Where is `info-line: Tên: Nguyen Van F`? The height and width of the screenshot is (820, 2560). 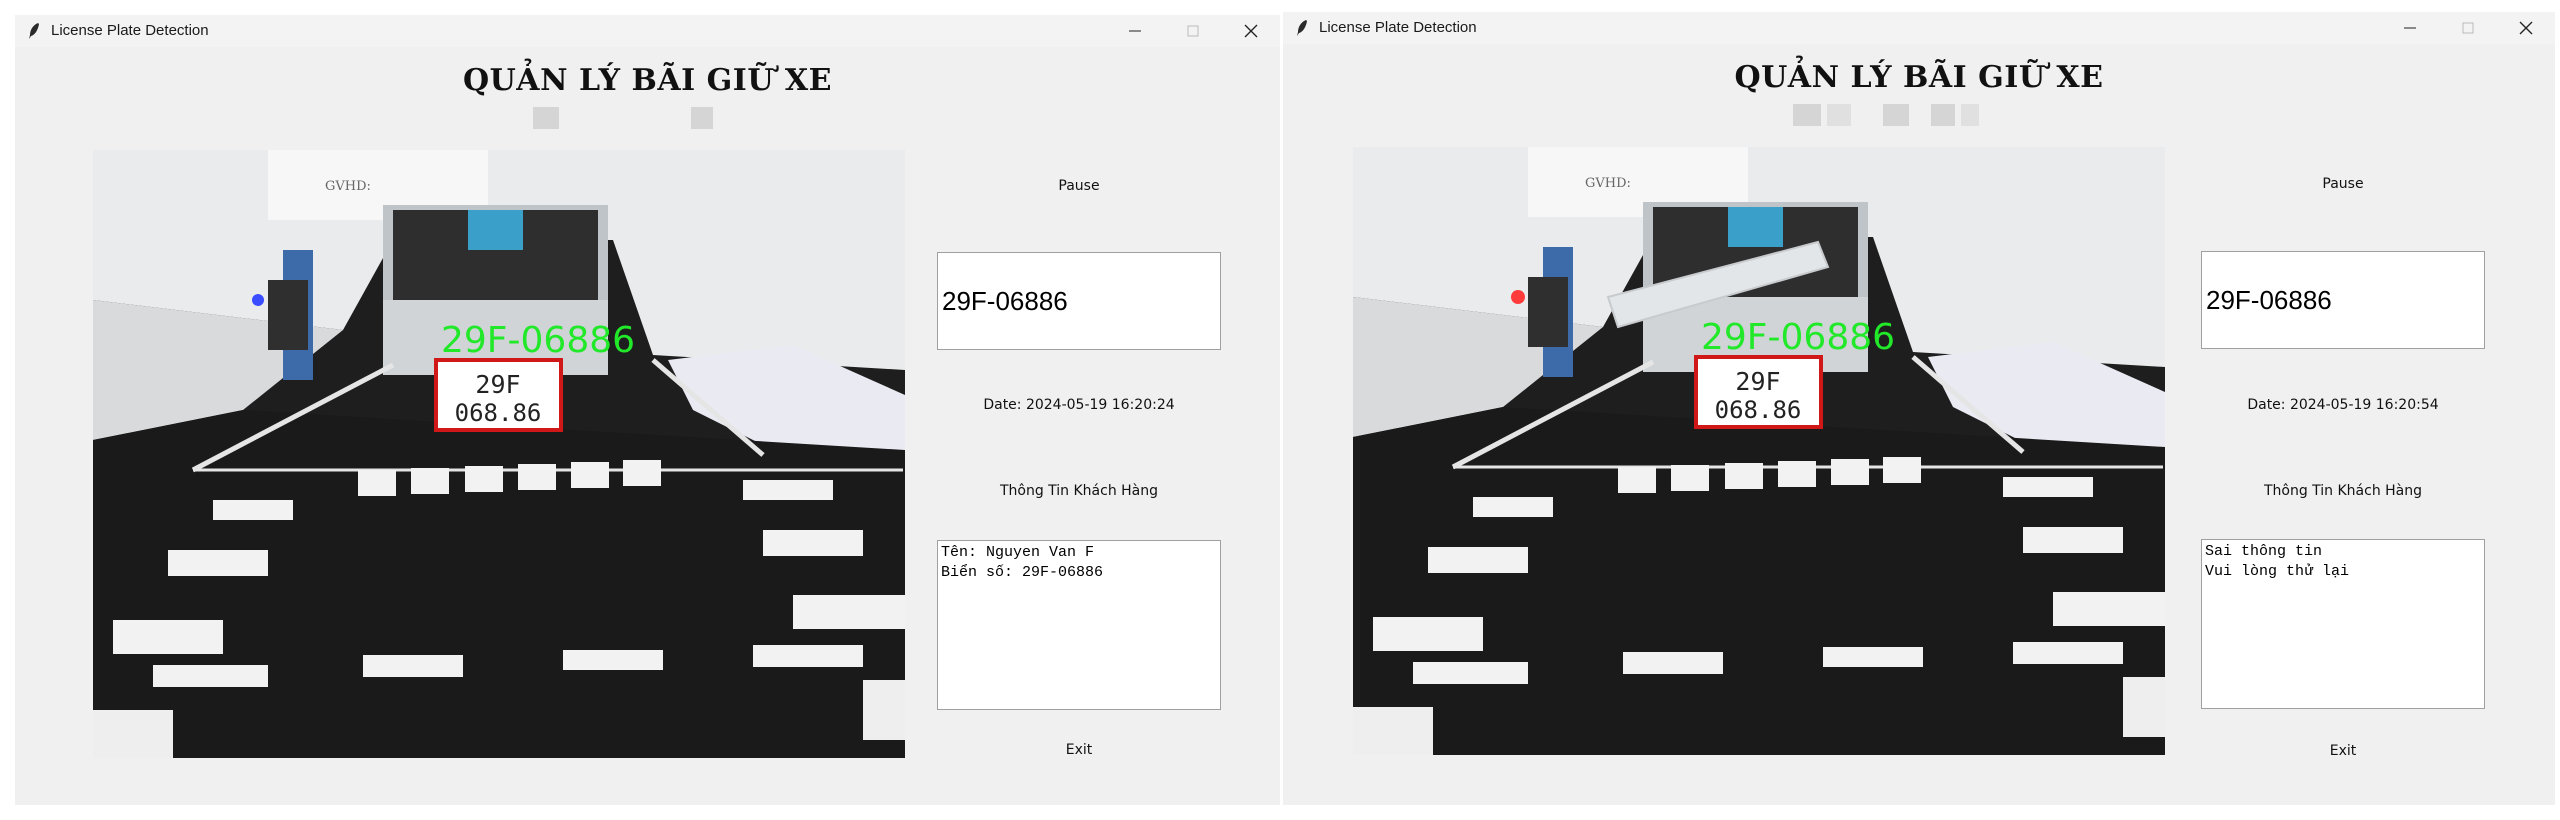
info-line: Tên: Nguyen Van F is located at coordinates (1018, 552).